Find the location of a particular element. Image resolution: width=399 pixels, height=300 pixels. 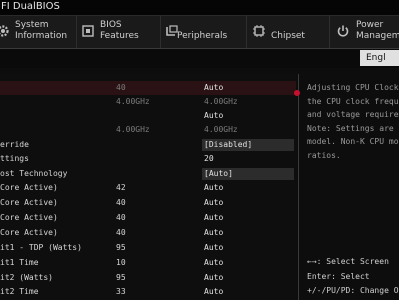

language-button: Engl is located at coordinates (379, 58).